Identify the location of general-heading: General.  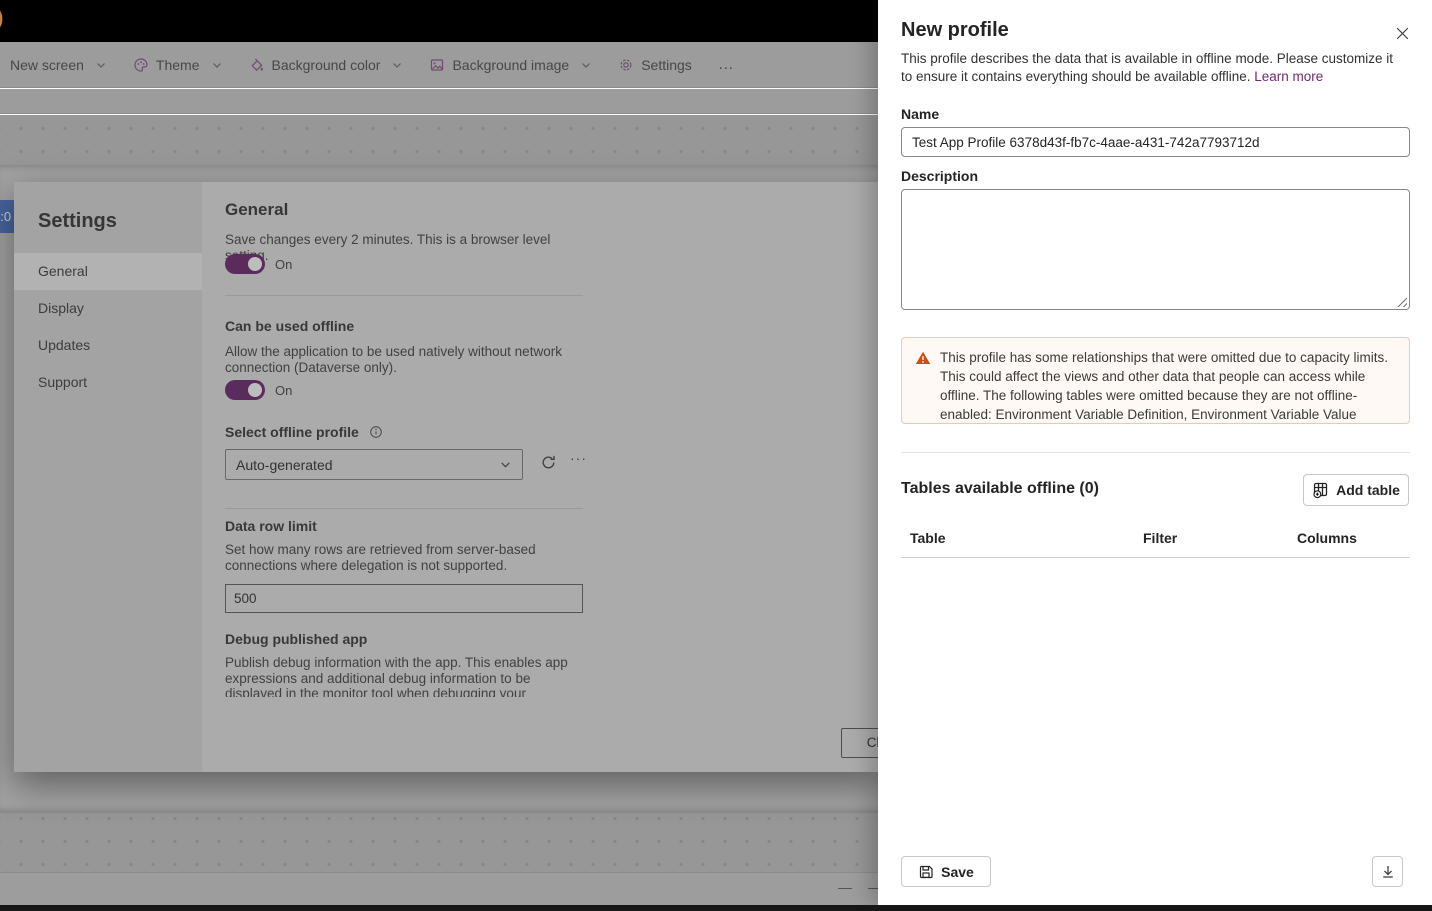
(257, 209).